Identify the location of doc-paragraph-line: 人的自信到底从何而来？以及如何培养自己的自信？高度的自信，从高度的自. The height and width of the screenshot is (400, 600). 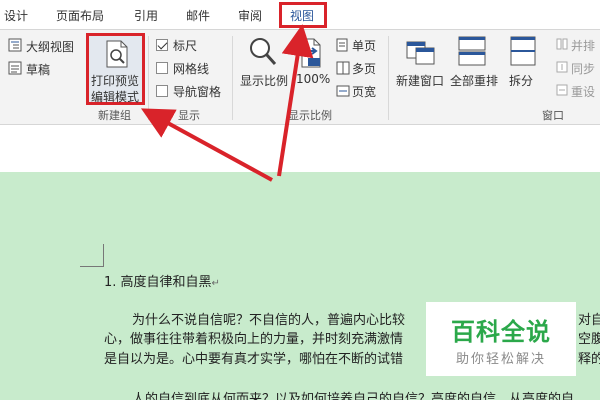
(353, 396).